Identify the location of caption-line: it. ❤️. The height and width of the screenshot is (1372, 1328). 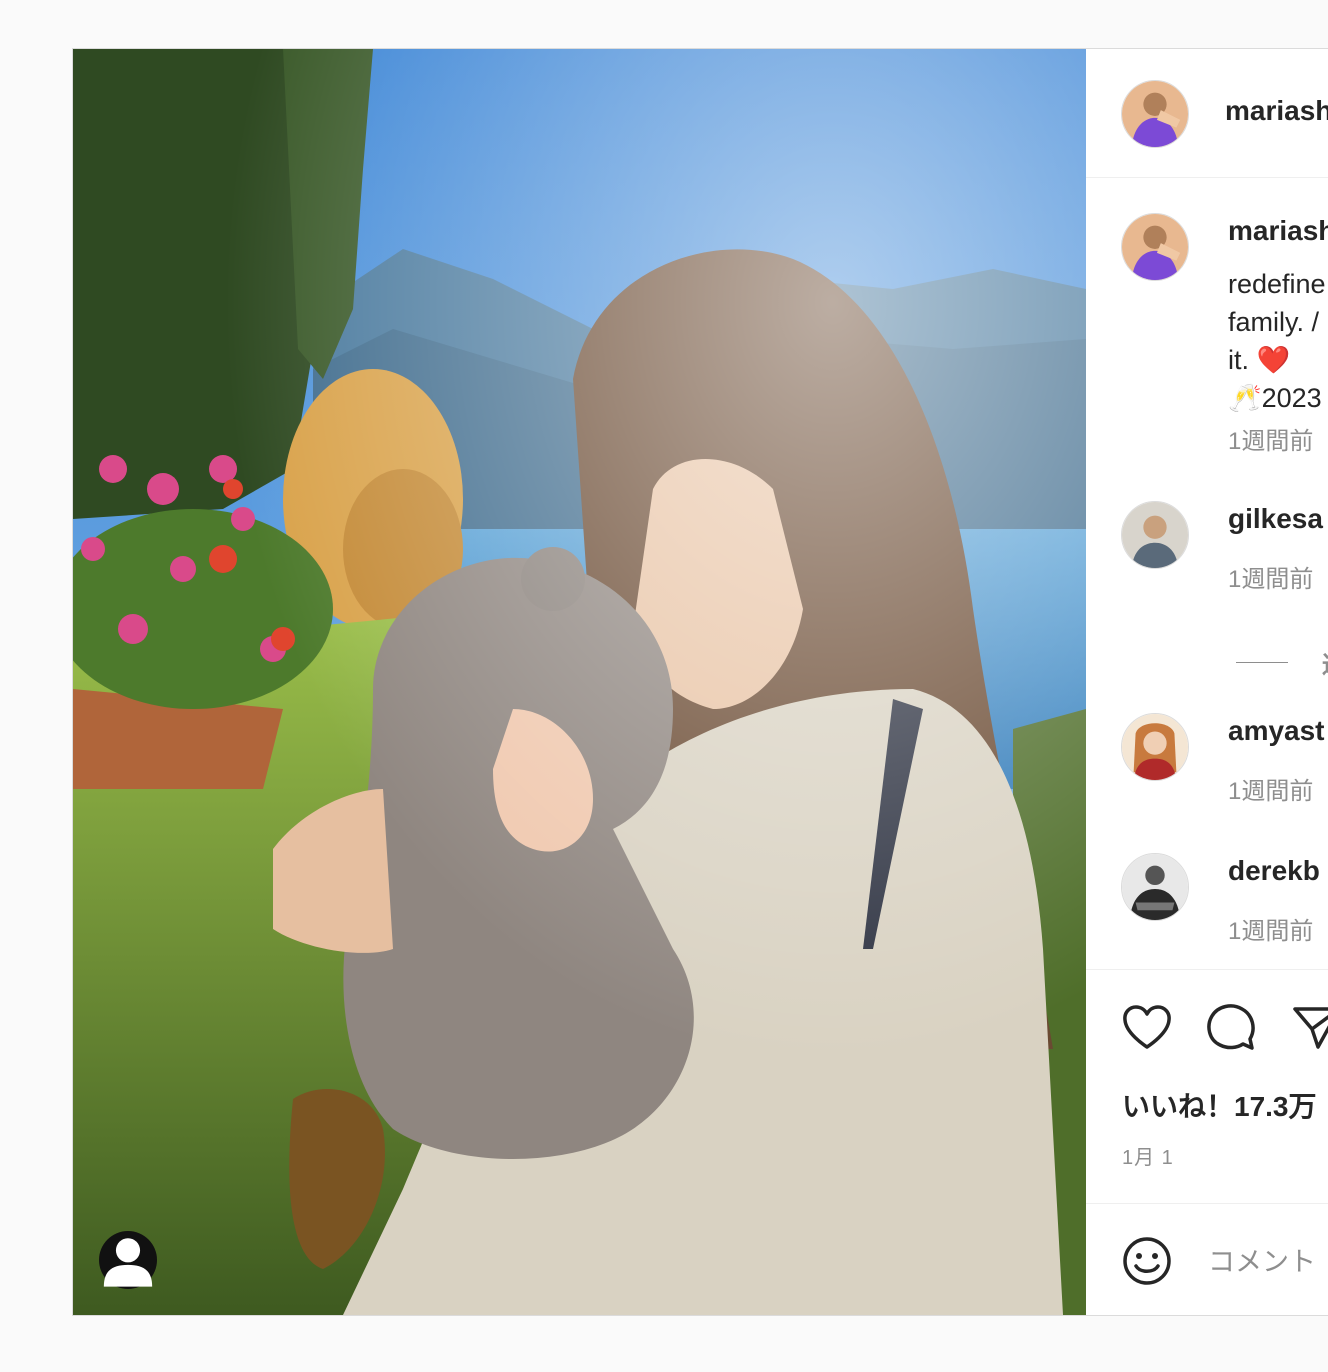
(1259, 360).